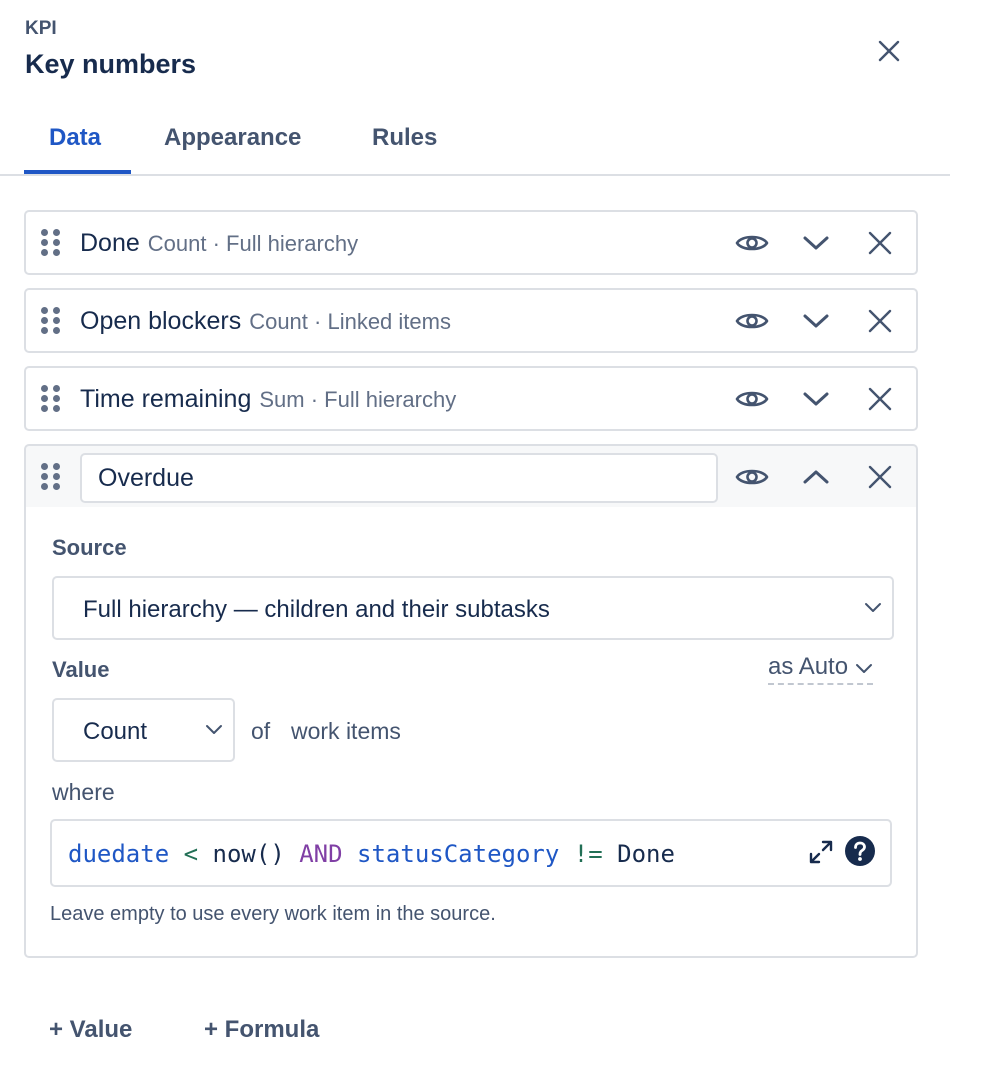  I want to click on tab-appearance: Appearance, so click(232, 138).